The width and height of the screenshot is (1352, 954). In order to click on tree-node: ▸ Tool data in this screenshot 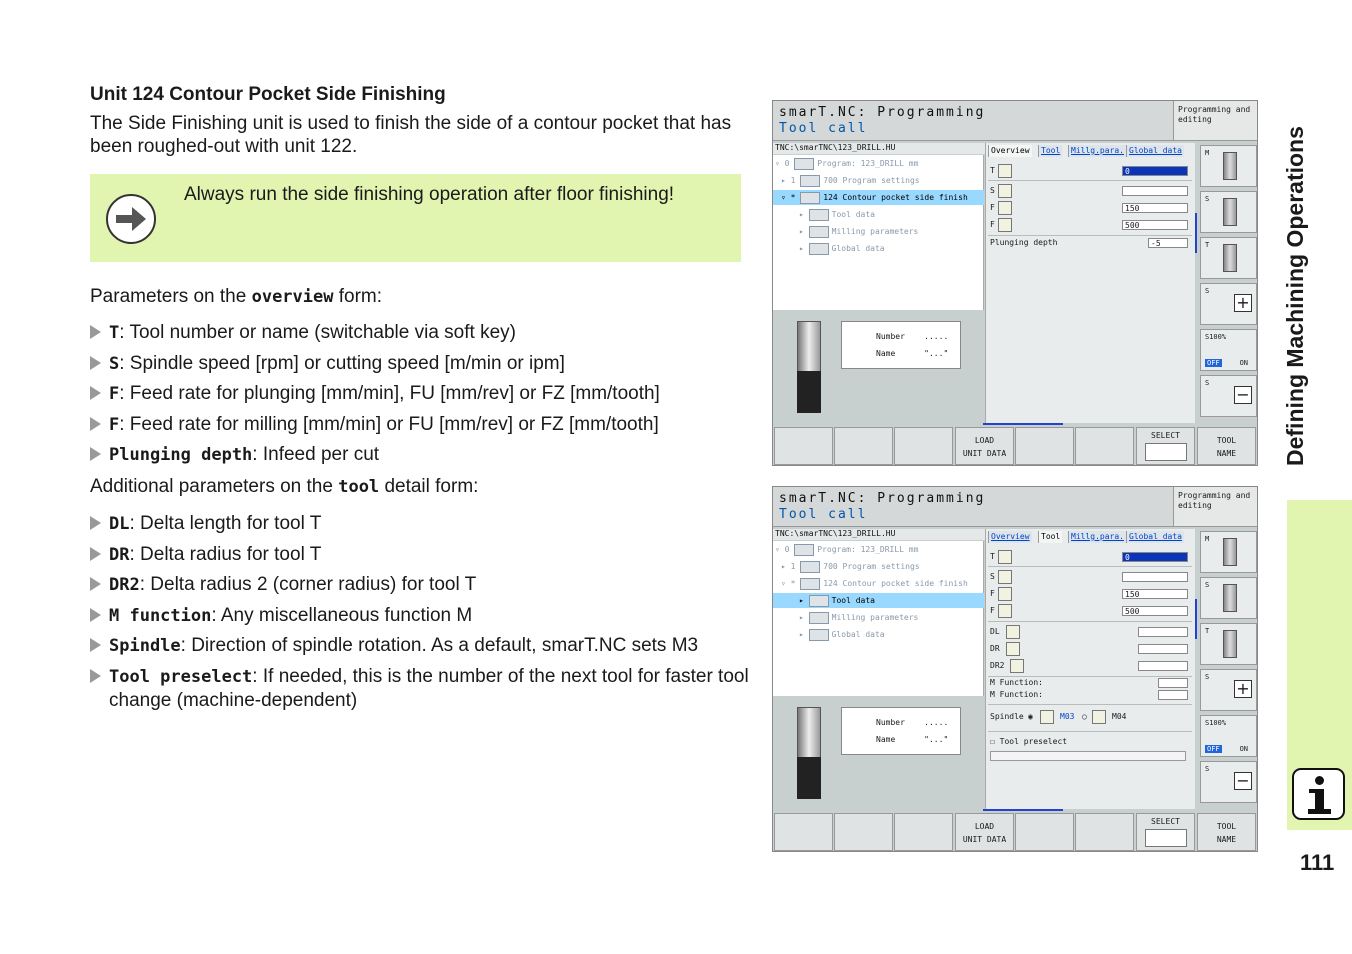, I will do `click(837, 214)`.